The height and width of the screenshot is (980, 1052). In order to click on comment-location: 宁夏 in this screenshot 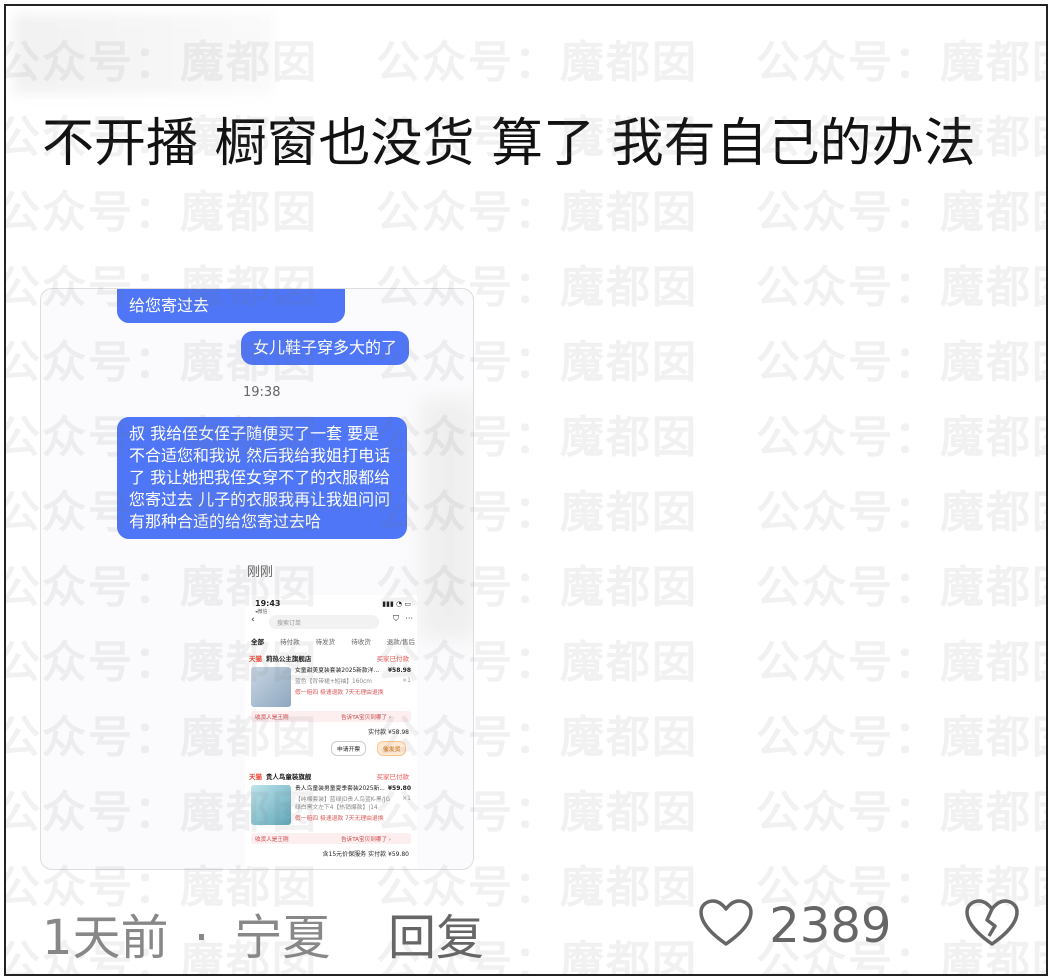, I will do `click(282, 938)`.